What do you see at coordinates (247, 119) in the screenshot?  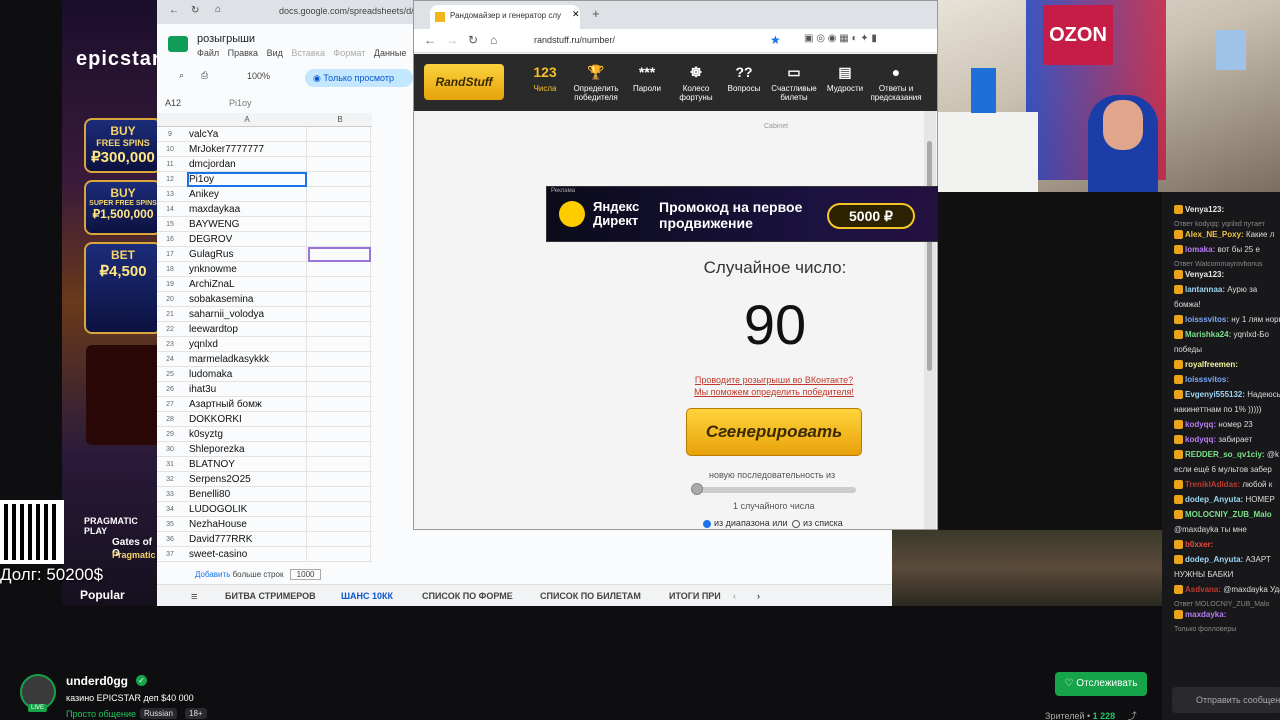 I see `column-a-header: A` at bounding box center [247, 119].